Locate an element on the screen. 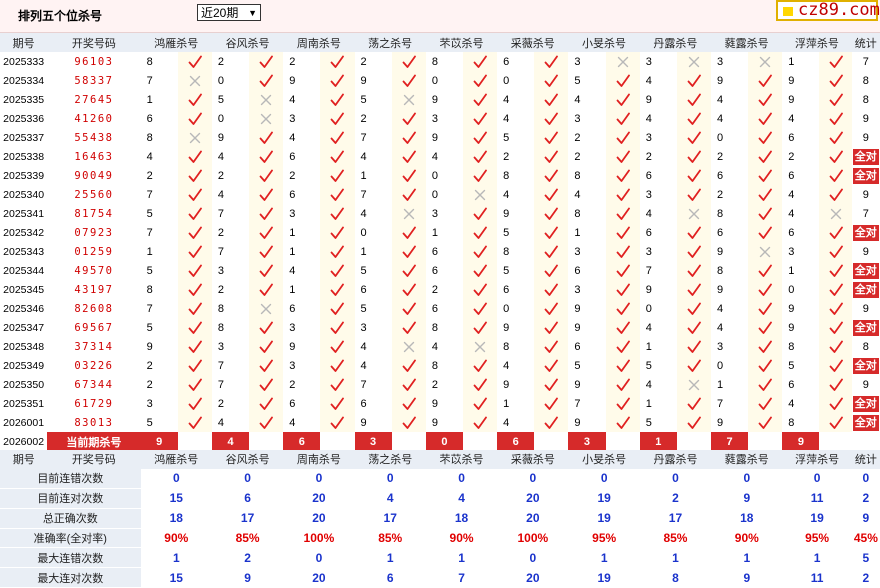 Image resolution: width=880 pixels, height=588 pixels. stats-count: 2 is located at coordinates (865, 498).